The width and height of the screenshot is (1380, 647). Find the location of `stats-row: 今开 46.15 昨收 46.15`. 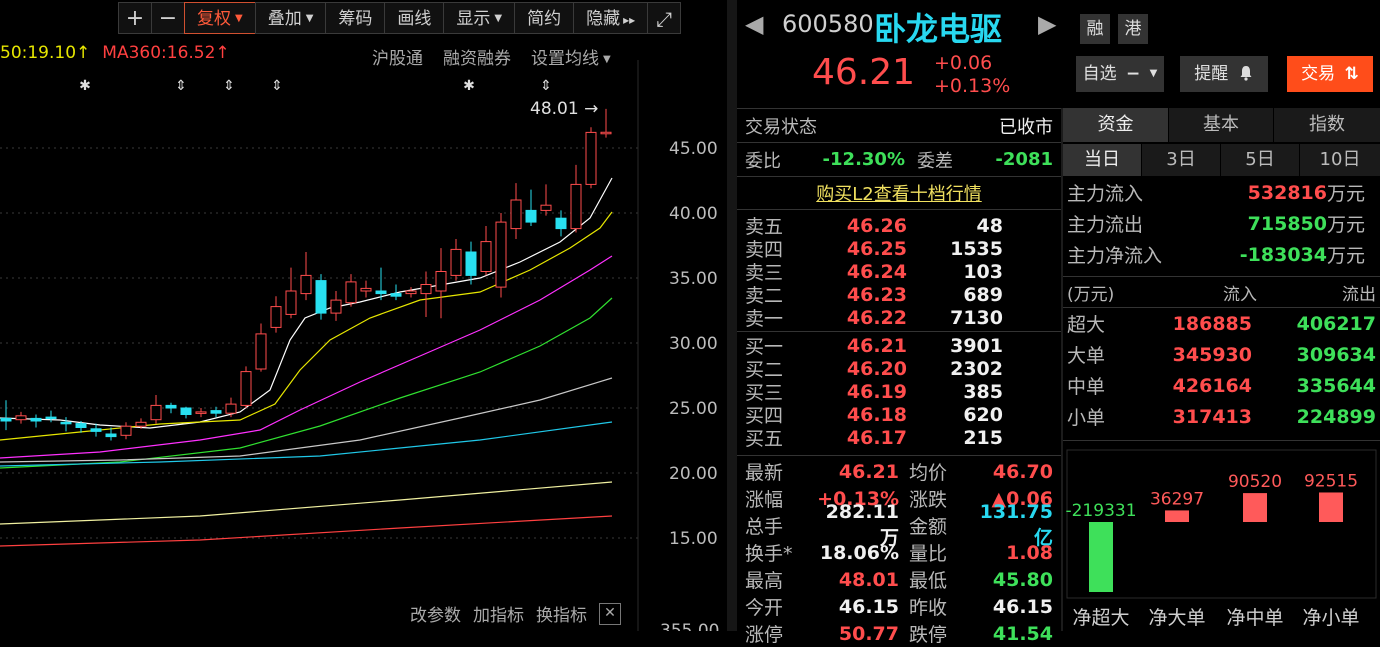

stats-row: 今开 46.15 昨收 46.15 is located at coordinates (899, 606).